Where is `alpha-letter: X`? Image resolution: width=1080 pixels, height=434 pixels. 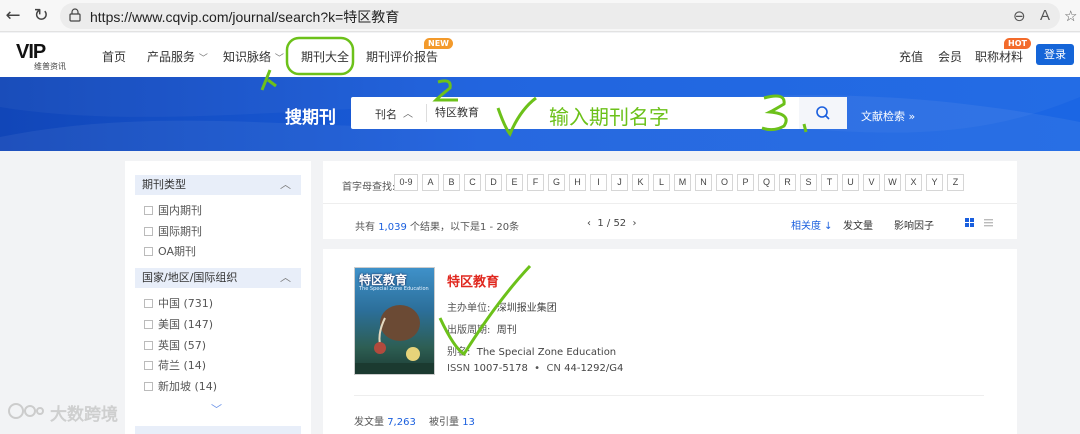
alpha-letter: X is located at coordinates (913, 182).